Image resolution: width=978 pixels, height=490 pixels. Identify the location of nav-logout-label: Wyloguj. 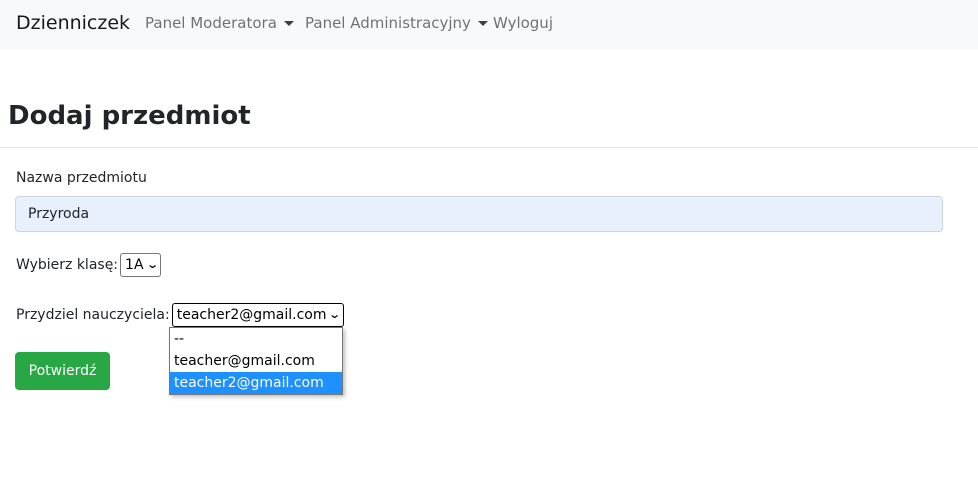
(523, 23).